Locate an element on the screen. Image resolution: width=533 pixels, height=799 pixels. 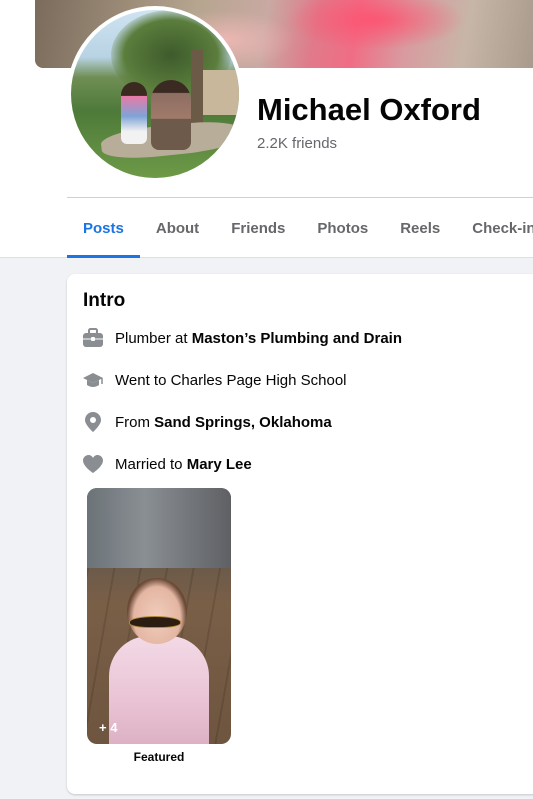
intro-work-link: Maston’s Plumbing and Drain is located at coordinates (297, 338).